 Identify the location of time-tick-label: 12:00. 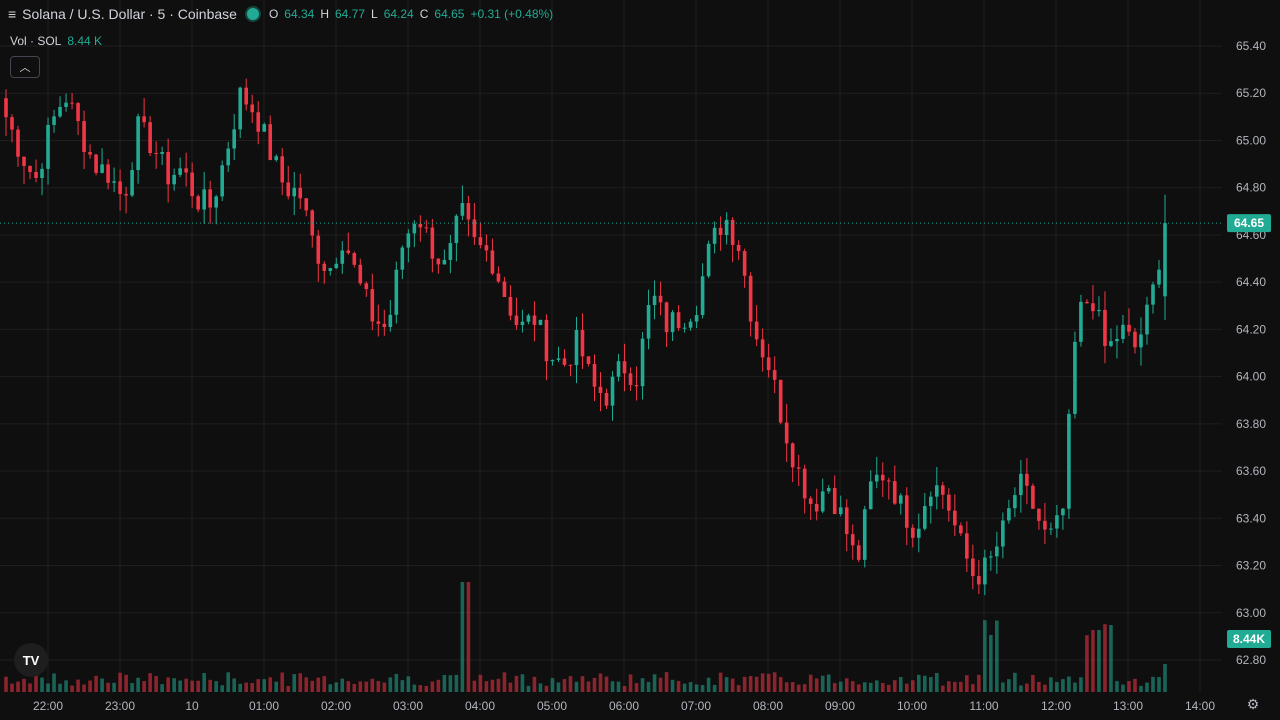
(1056, 706).